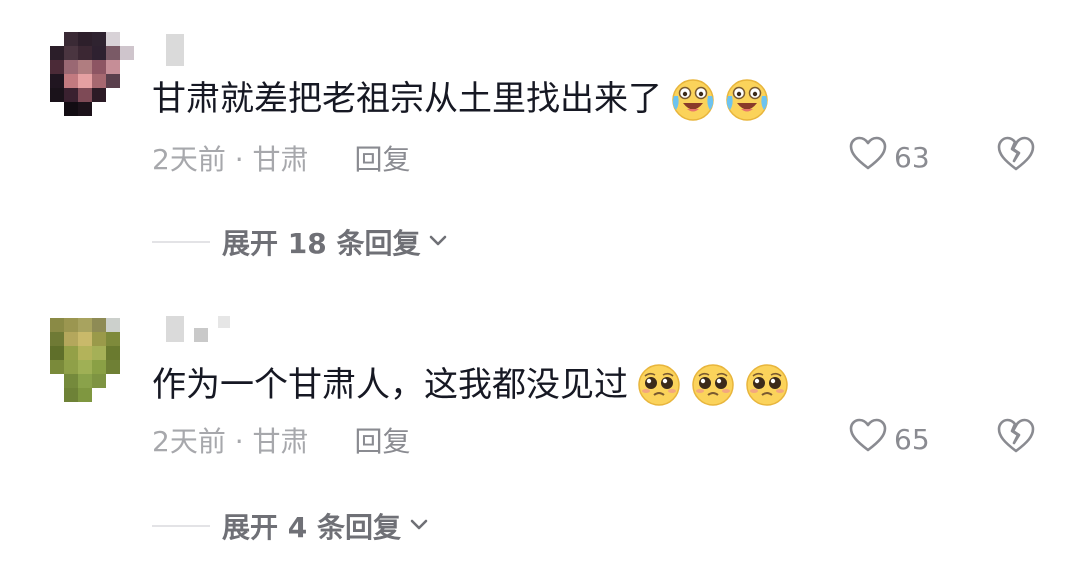 This screenshot has height=576, width=1080. I want to click on expand-replies-button: 展开 18 条回复, so click(301, 242).